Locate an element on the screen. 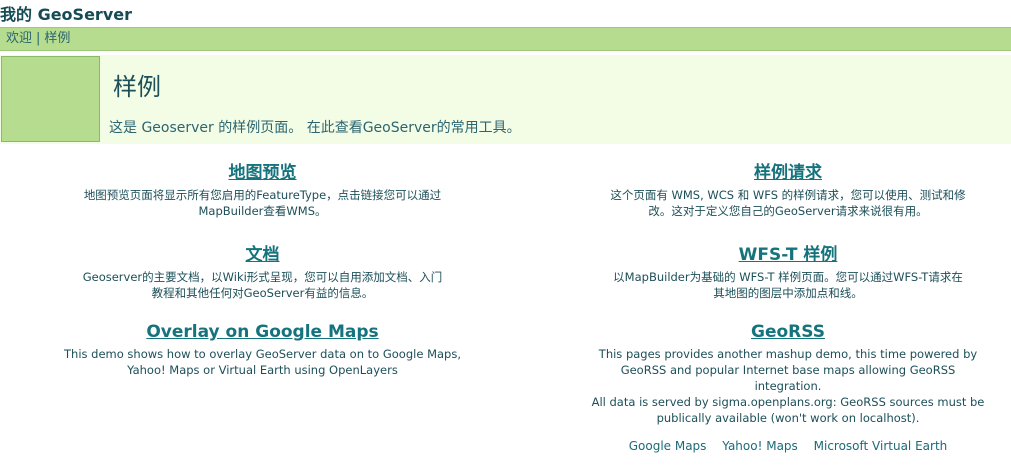  google-maps-link: Google Maps is located at coordinates (668, 446).